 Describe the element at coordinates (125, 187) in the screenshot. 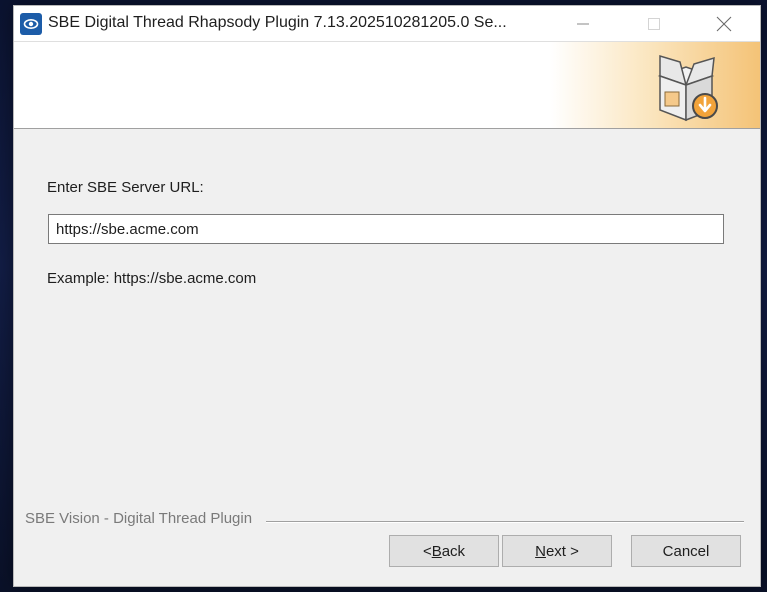

I see `server-url-label: Enter SBE Server URL:` at that location.